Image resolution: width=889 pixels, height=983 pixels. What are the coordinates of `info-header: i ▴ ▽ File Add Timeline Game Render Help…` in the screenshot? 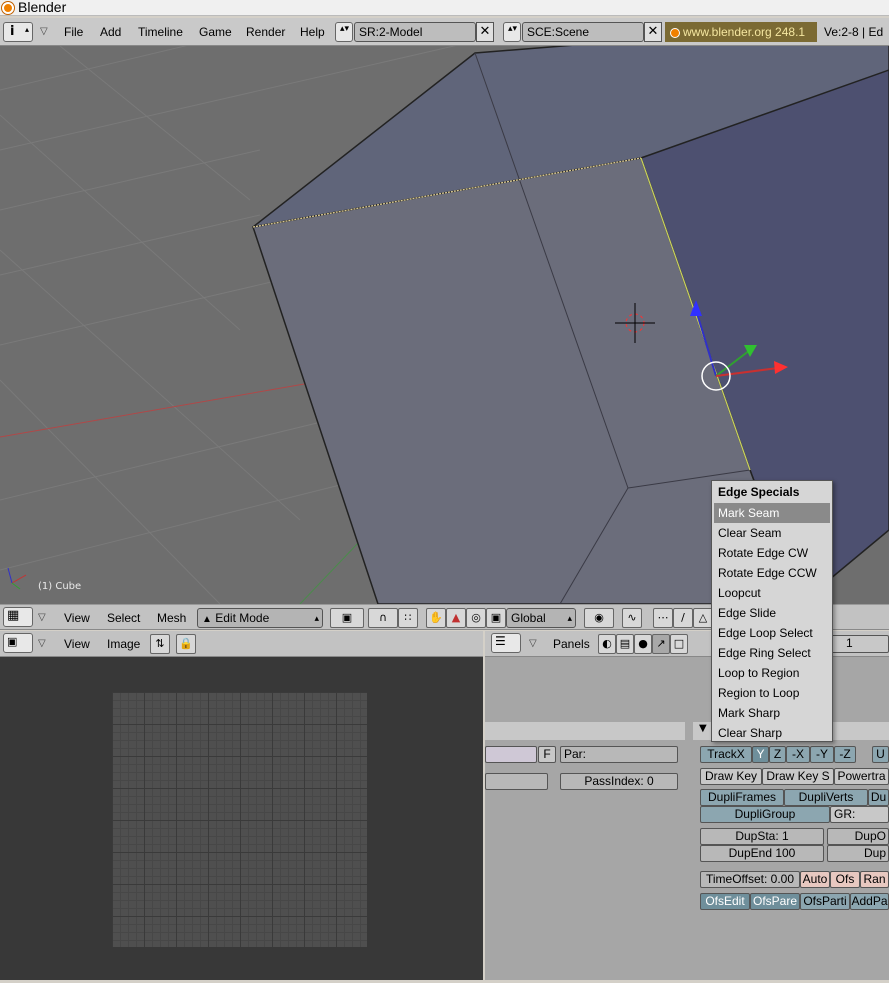 It's located at (444, 32).